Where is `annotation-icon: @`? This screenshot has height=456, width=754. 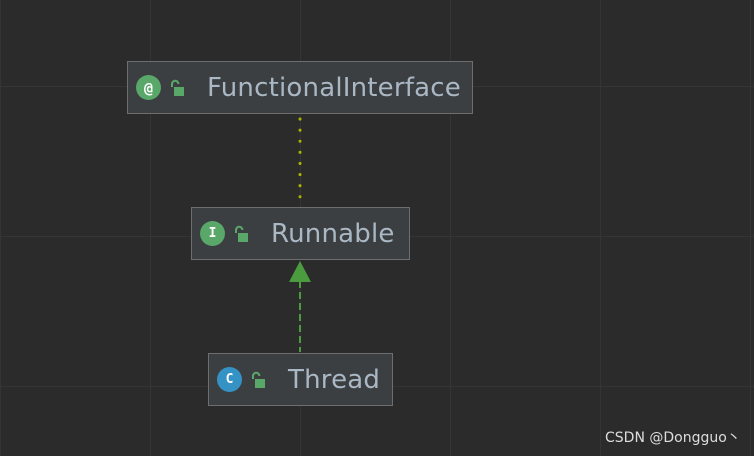
annotation-icon: @ is located at coordinates (148, 87).